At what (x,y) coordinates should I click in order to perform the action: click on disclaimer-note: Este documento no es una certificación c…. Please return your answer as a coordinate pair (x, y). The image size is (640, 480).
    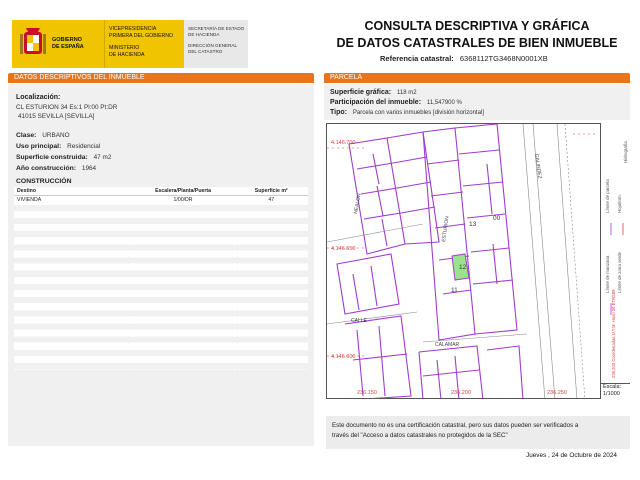
    Looking at the image, I should click on (478, 432).